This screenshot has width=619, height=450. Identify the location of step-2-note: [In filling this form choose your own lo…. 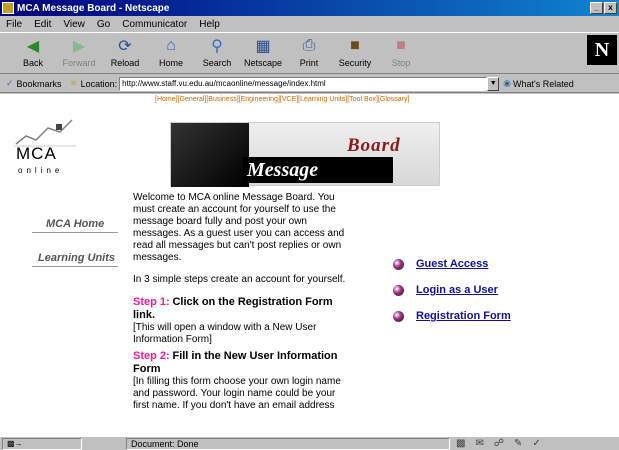
(237, 393).